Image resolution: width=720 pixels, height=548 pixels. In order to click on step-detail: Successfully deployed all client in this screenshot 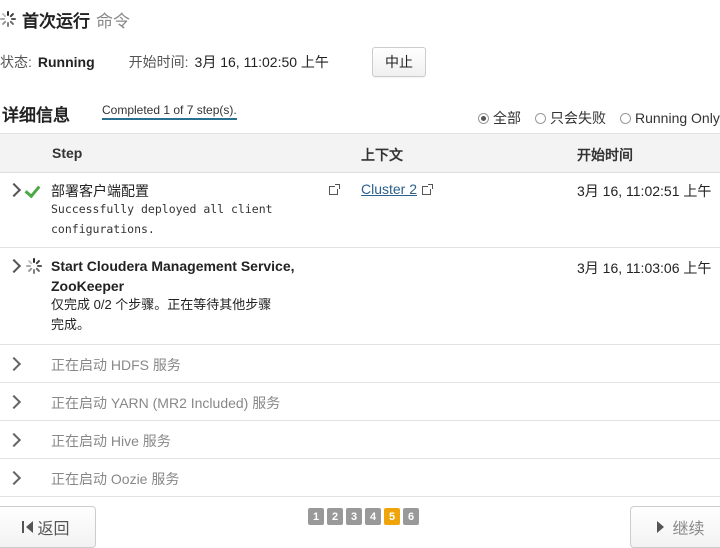, I will do `click(162, 209)`.